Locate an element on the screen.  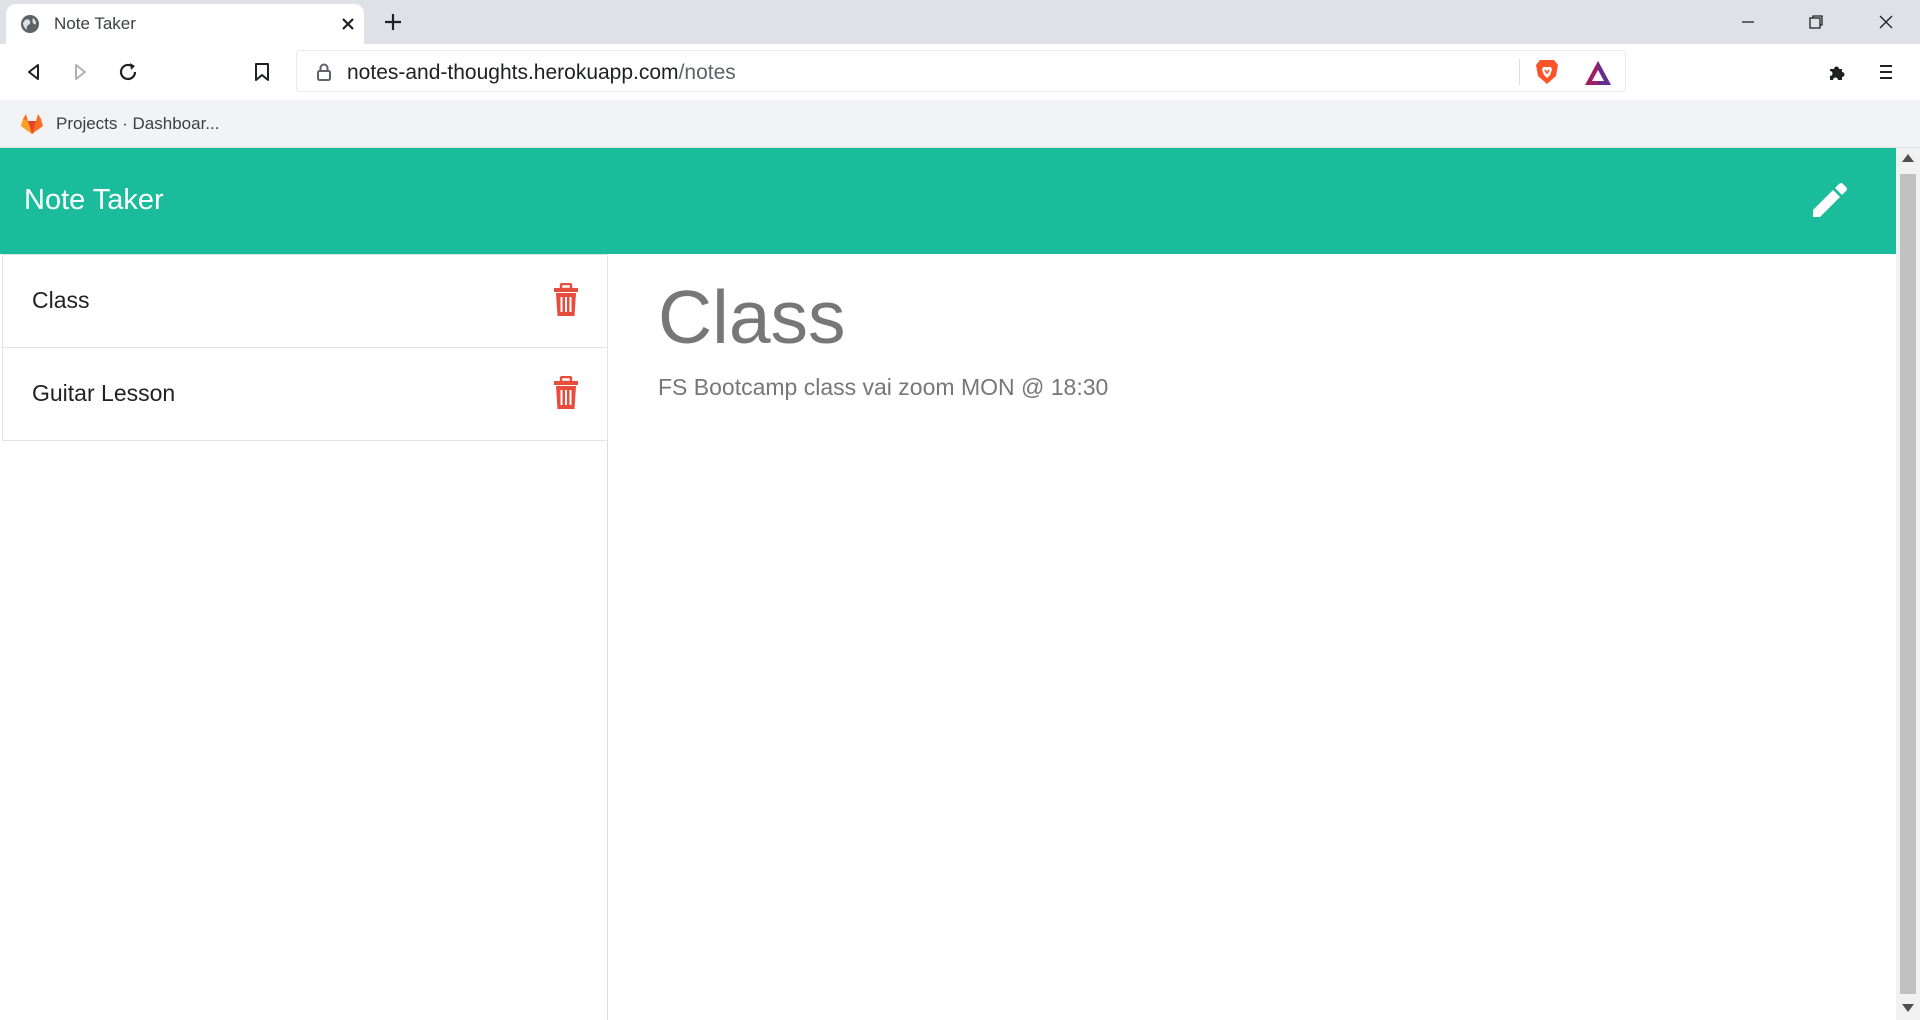
browser-tab: Note Taker is located at coordinates (185, 24).